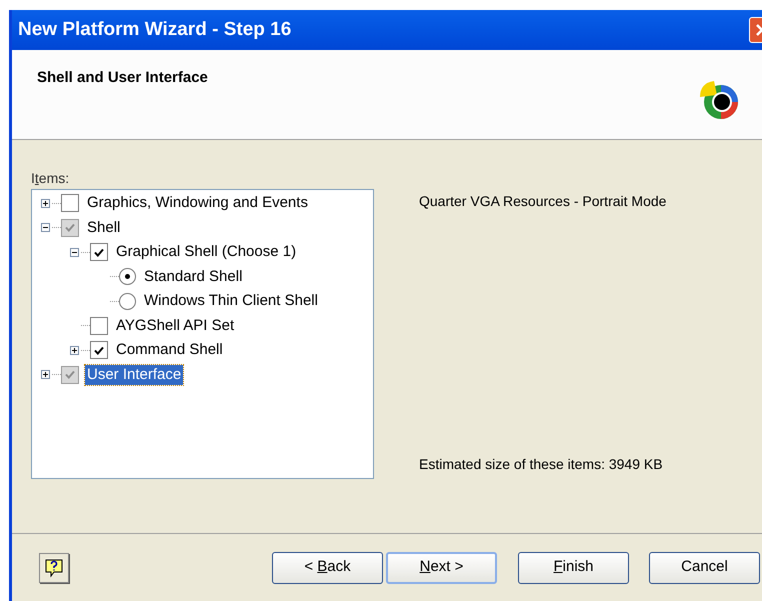  I want to click on help-button, so click(54, 567).